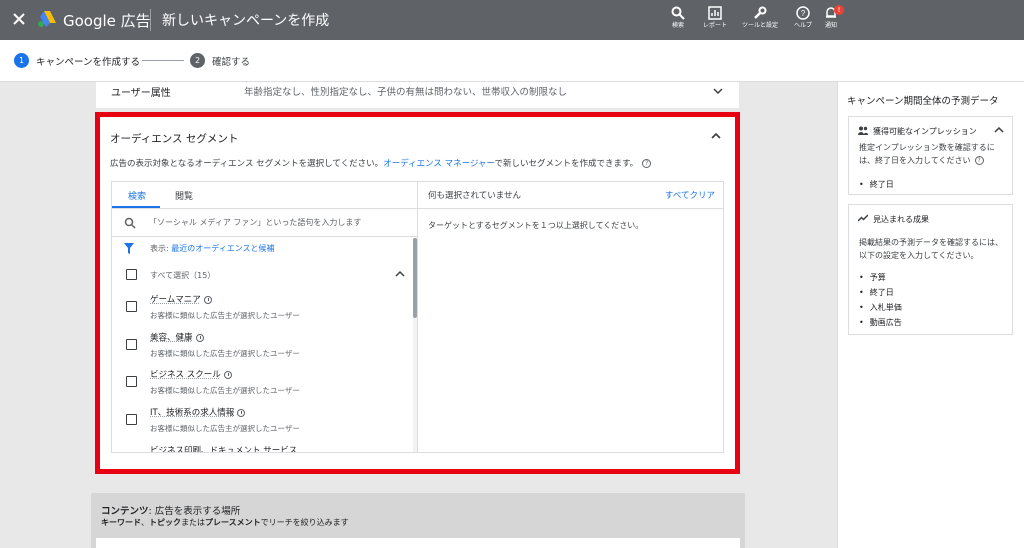 The width and height of the screenshot is (1024, 548). What do you see at coordinates (247, 164) in the screenshot?
I see `audience-desc-text: 広告の表示対象となるオーディエンス セグメントを選択してください。` at bounding box center [247, 164].